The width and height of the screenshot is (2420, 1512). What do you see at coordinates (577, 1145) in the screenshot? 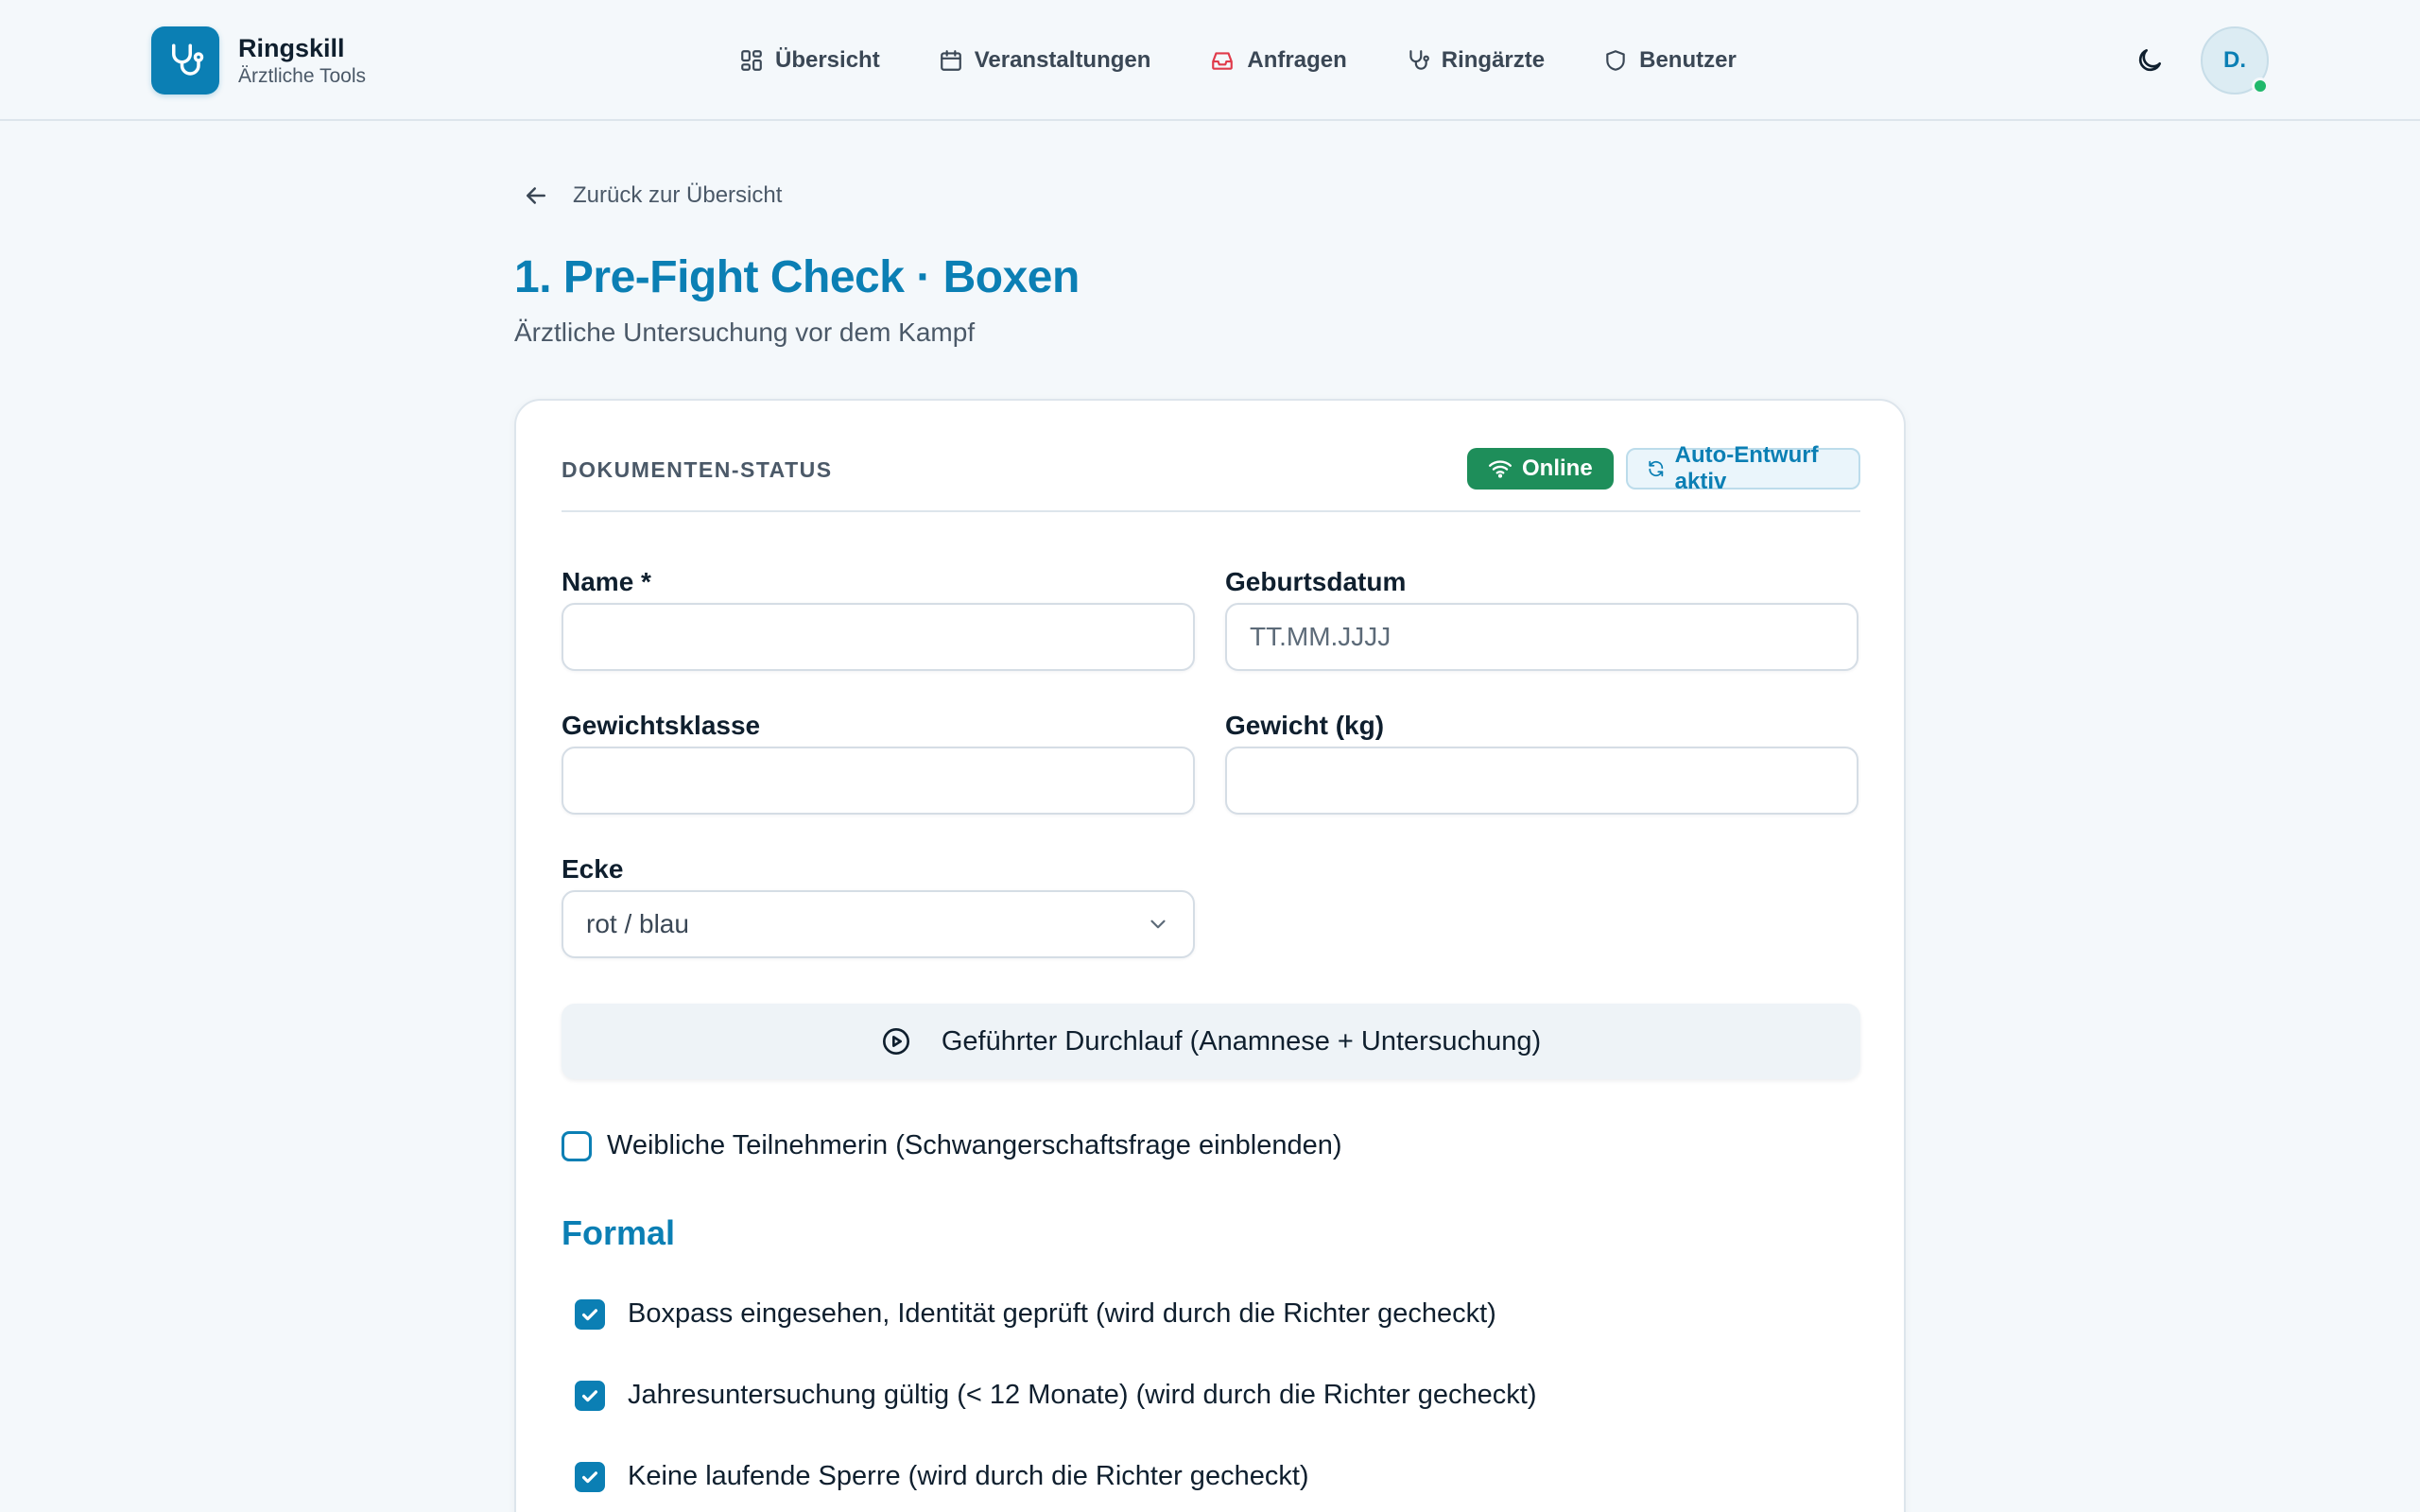
I see `female-participant-checkbox` at bounding box center [577, 1145].